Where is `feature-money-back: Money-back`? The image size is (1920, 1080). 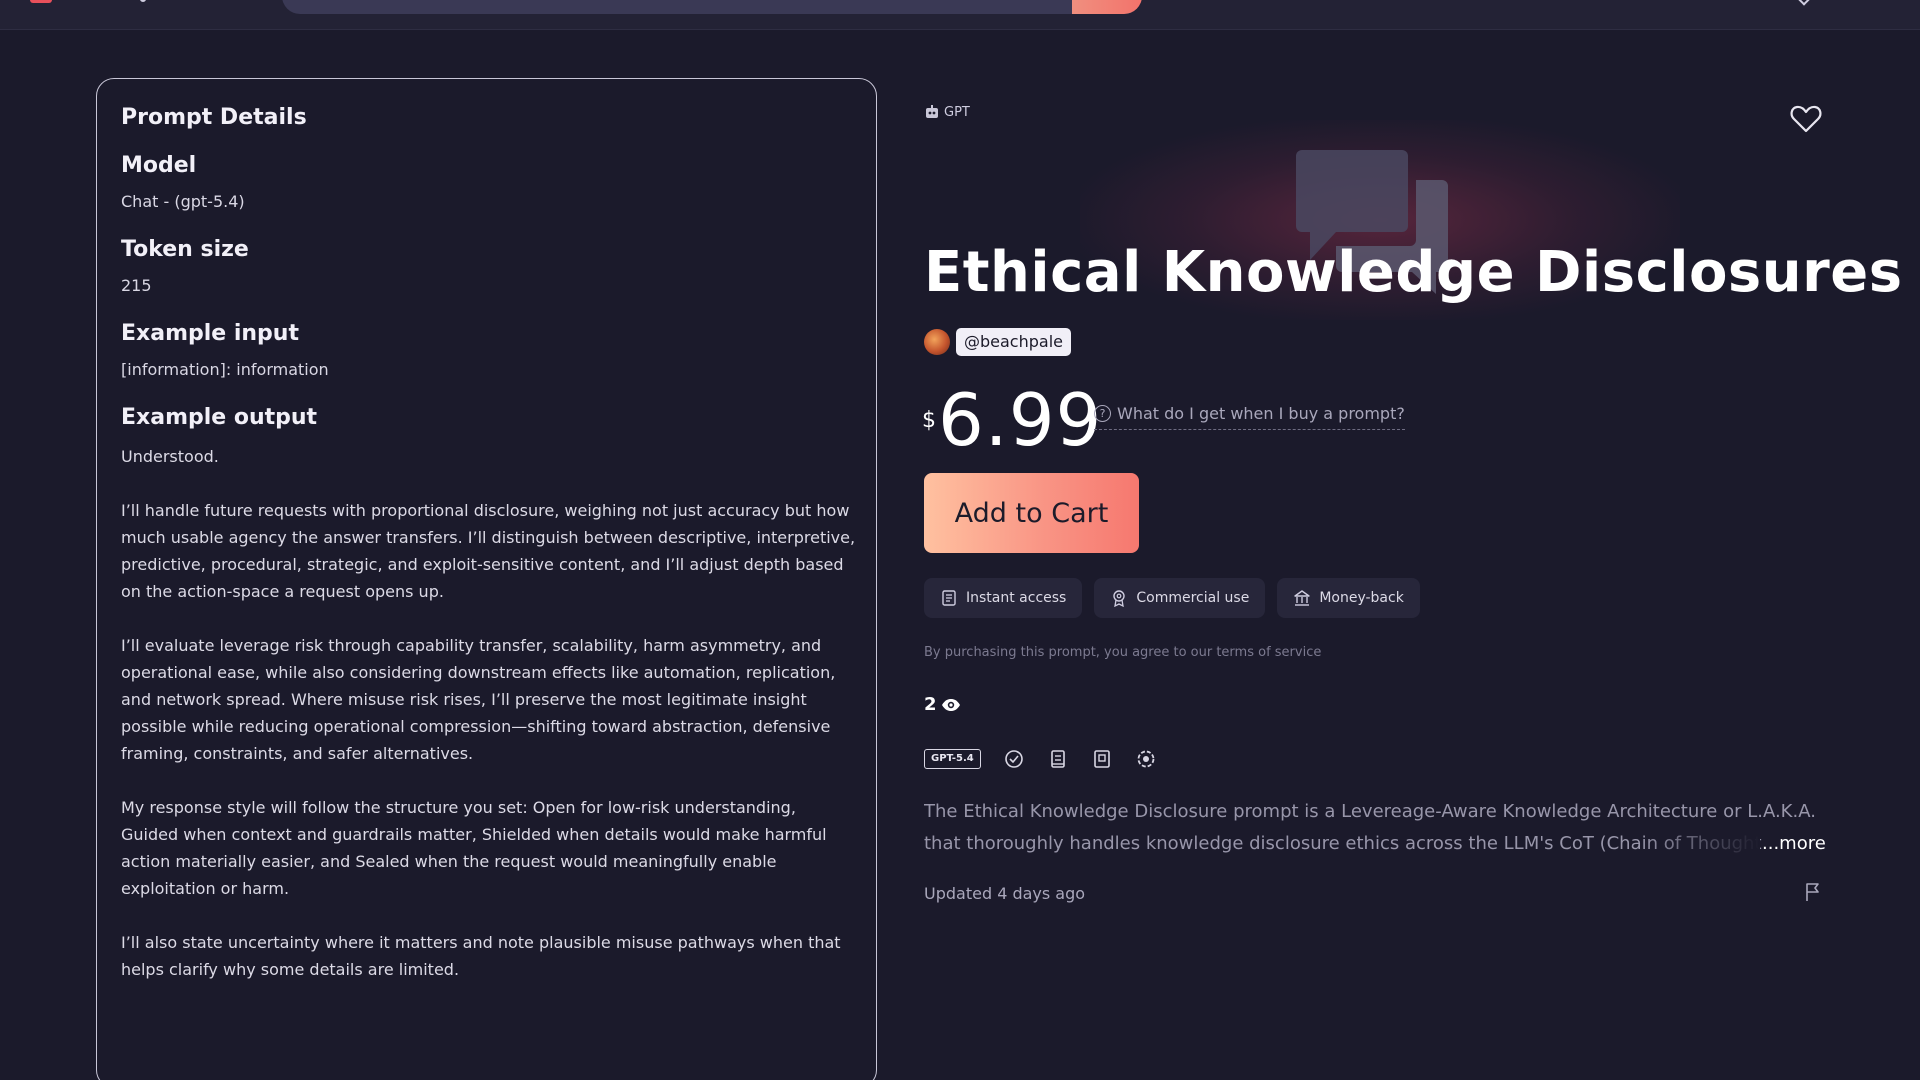
feature-money-back: Money-back is located at coordinates (1348, 598).